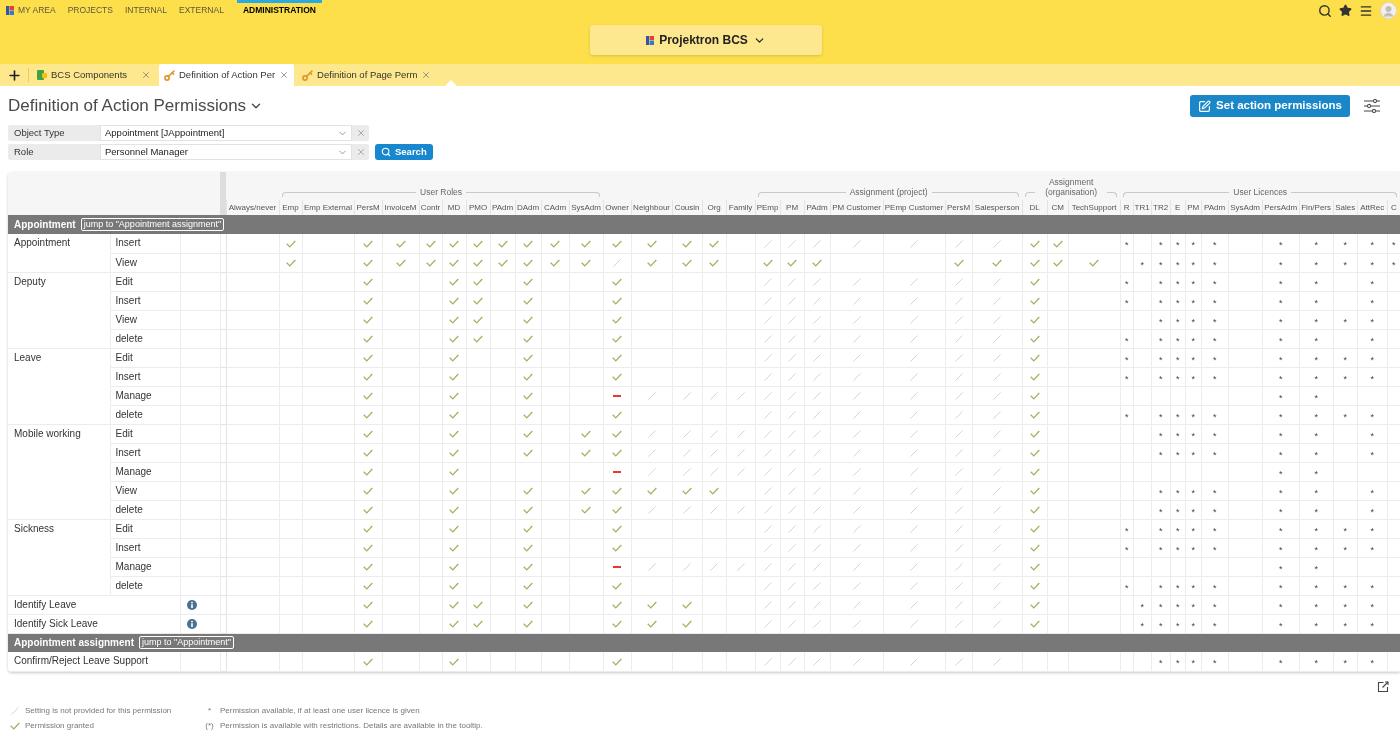 The image size is (1400, 736). I want to click on search-icon, so click(1325, 10).